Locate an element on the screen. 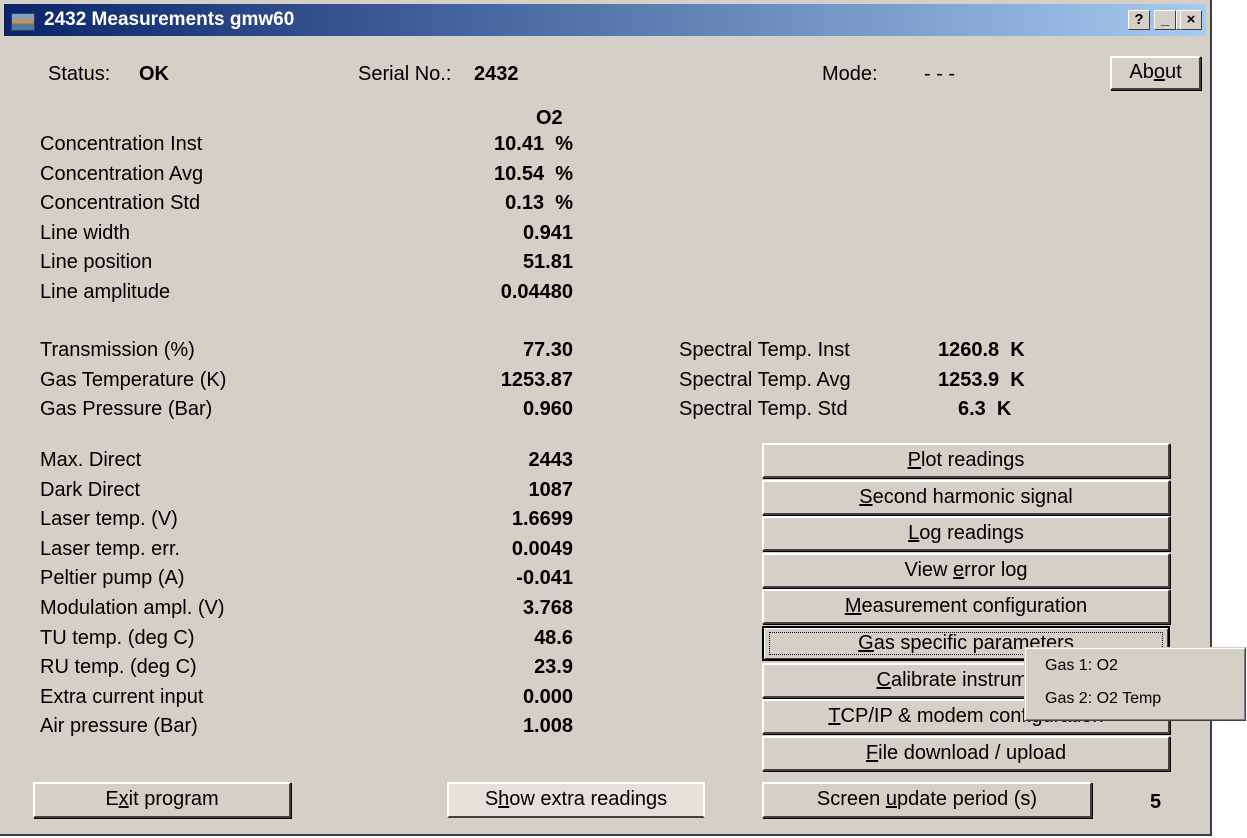  reading-label: Gas Pressure (Bar) is located at coordinates (126, 409).